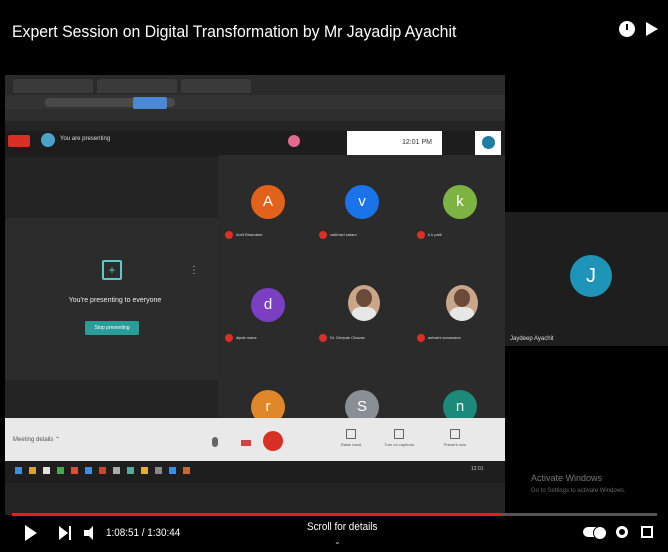 Image resolution: width=668 pixels, height=552 pixels. Describe the element at coordinates (256, 514) in the screenshot. I see `progress-fill` at that location.